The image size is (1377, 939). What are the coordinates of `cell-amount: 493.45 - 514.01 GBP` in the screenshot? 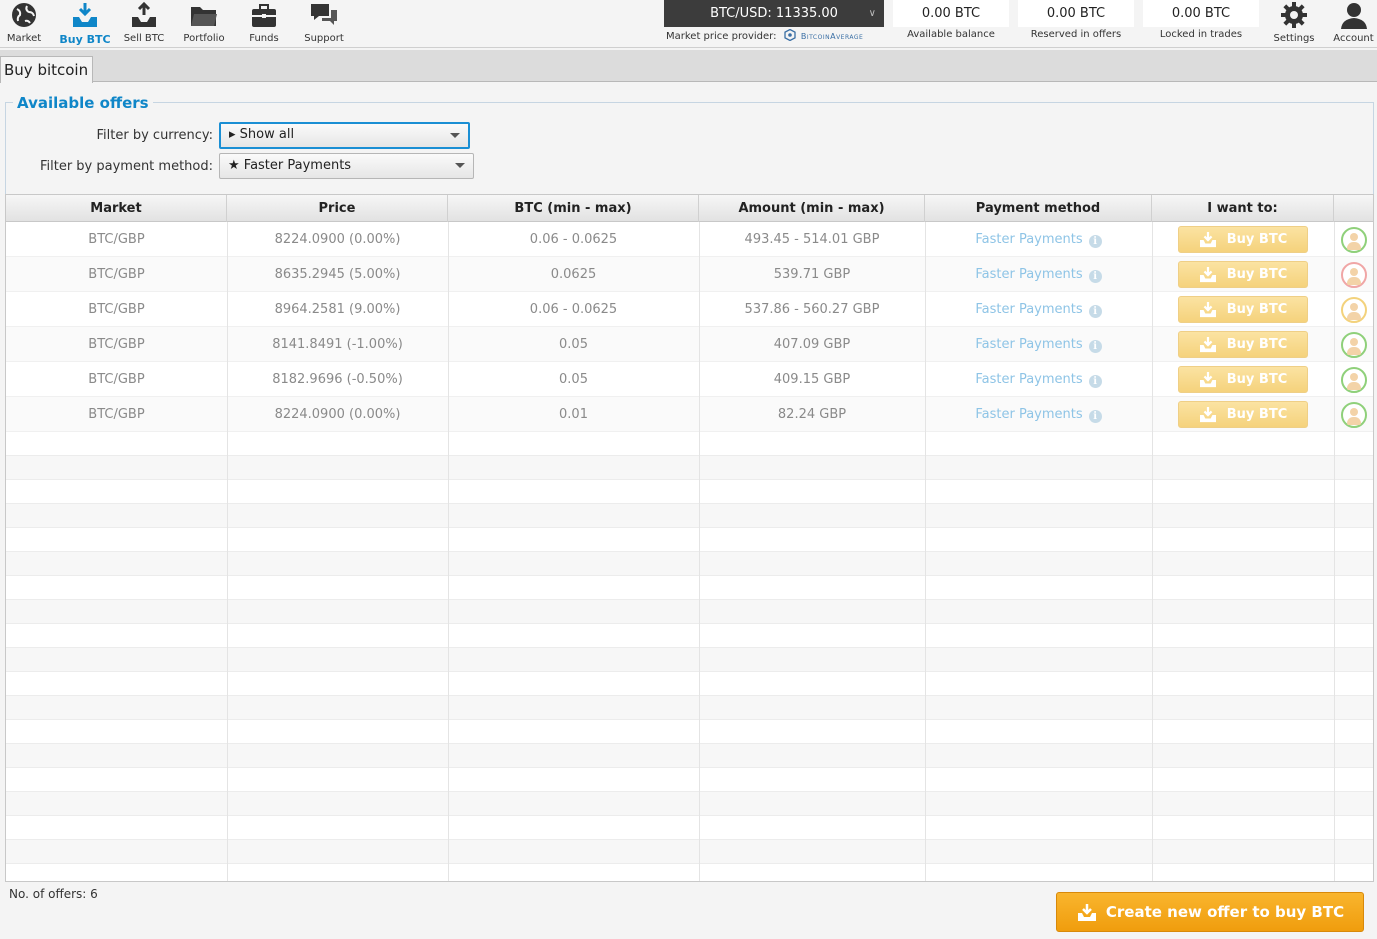 It's located at (812, 239).